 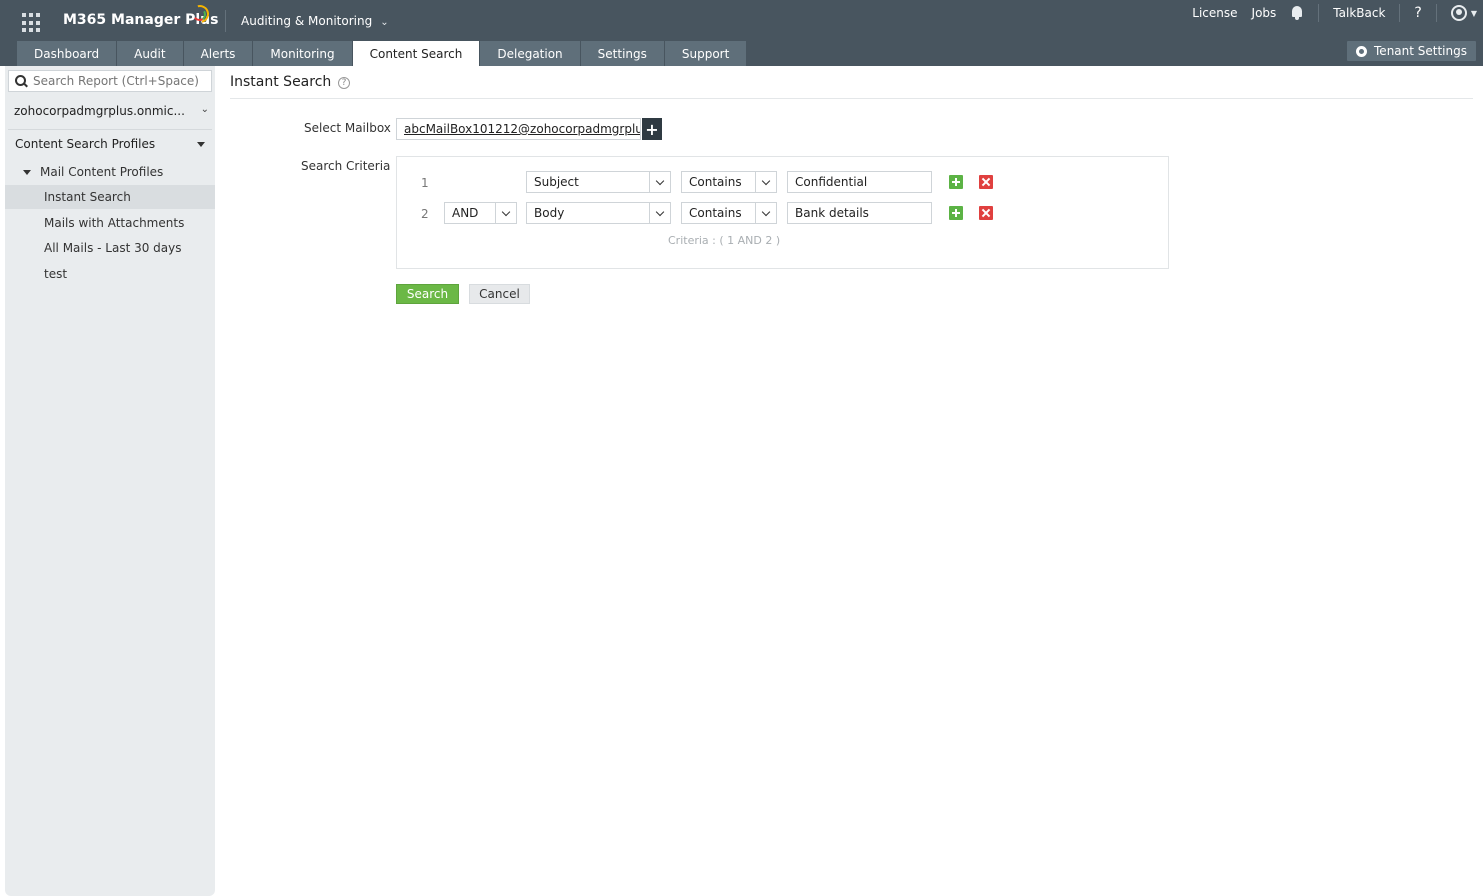 I want to click on tab-monitoring: Monitoring, so click(x=303, y=53).